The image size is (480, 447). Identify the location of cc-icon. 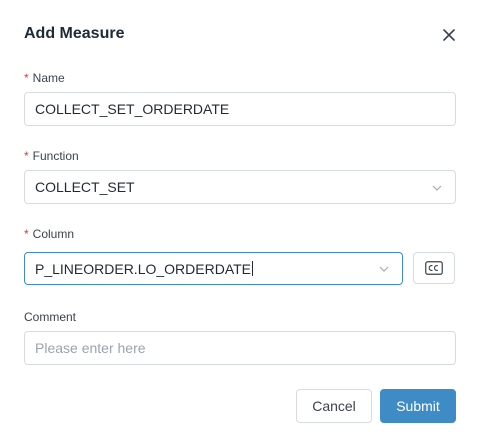
(434, 268).